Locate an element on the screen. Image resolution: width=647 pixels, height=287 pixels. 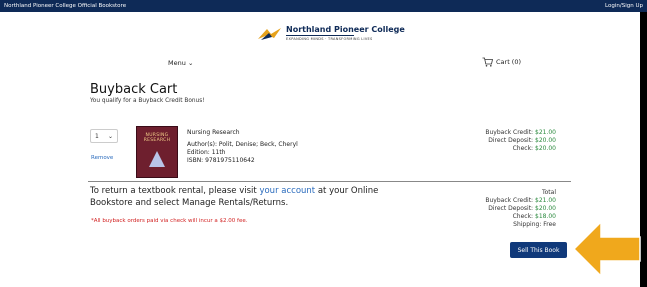
direct-deposit-label: Direct Deposit: is located at coordinates (511, 140).